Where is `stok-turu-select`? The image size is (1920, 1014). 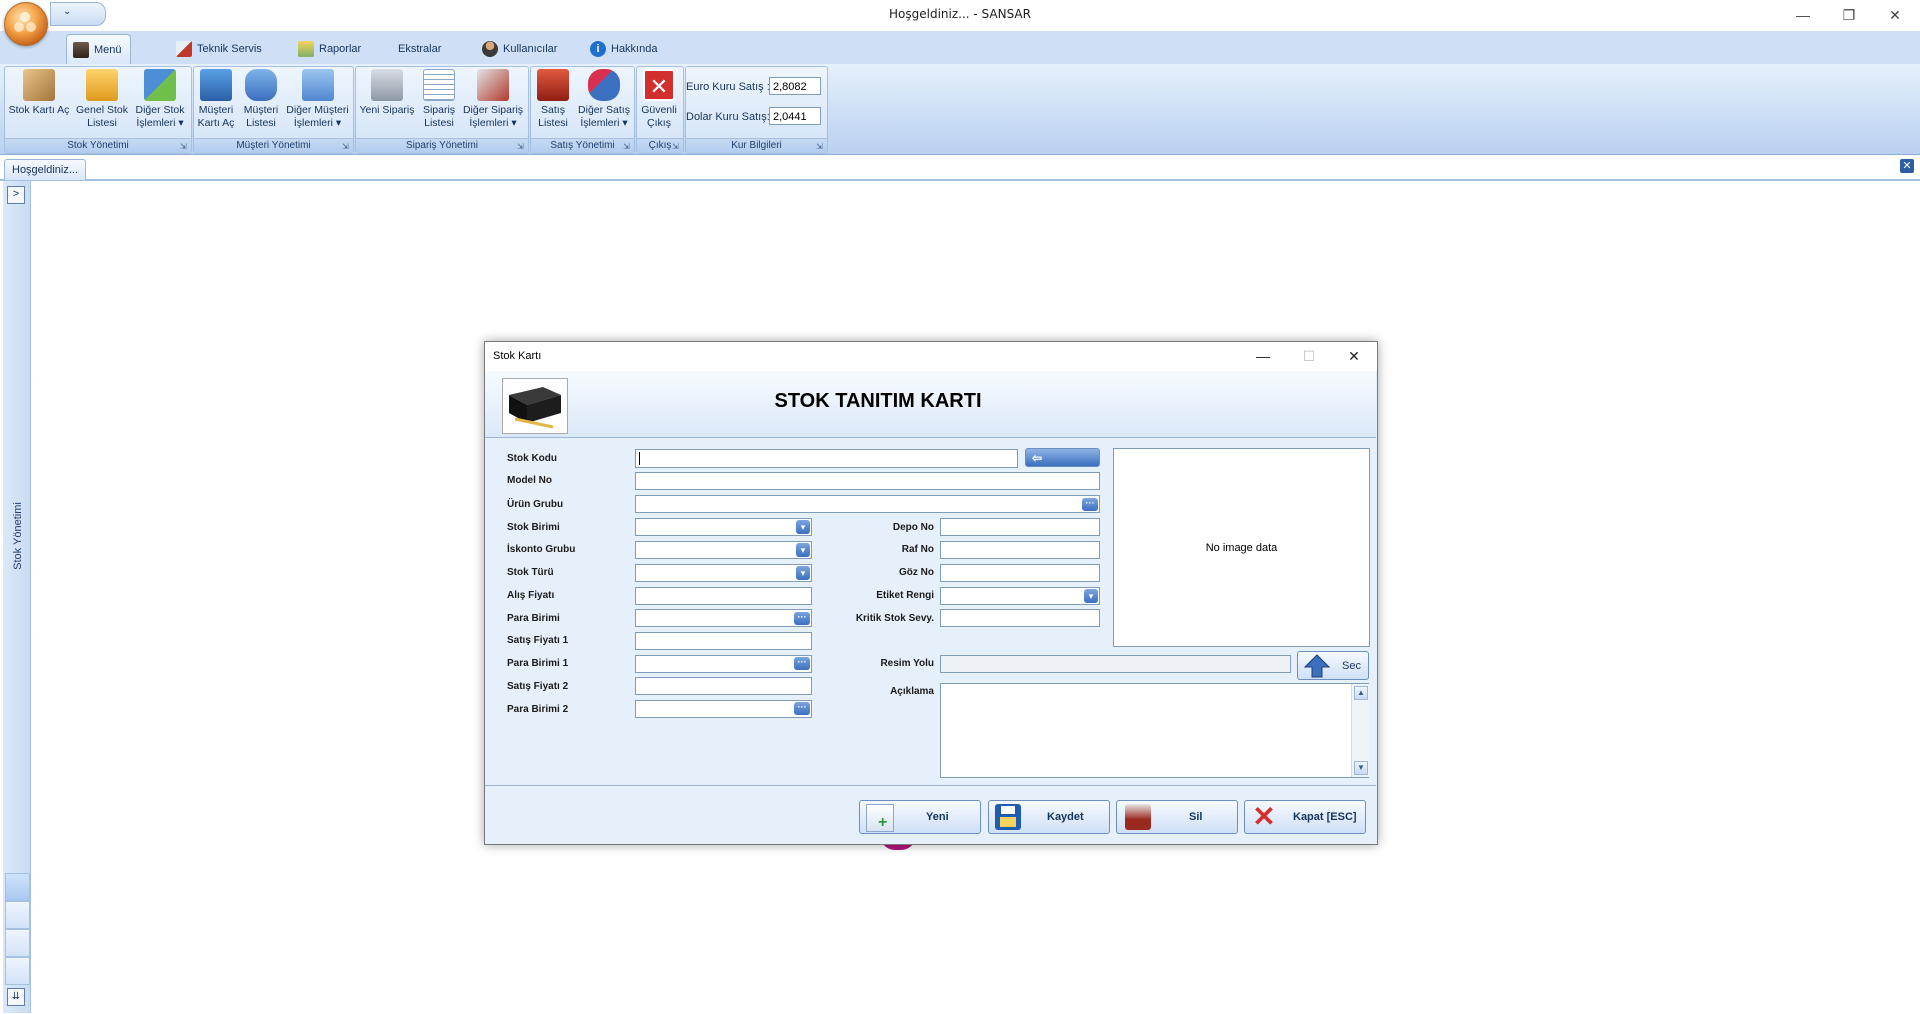
stok-turu-select is located at coordinates (723, 573).